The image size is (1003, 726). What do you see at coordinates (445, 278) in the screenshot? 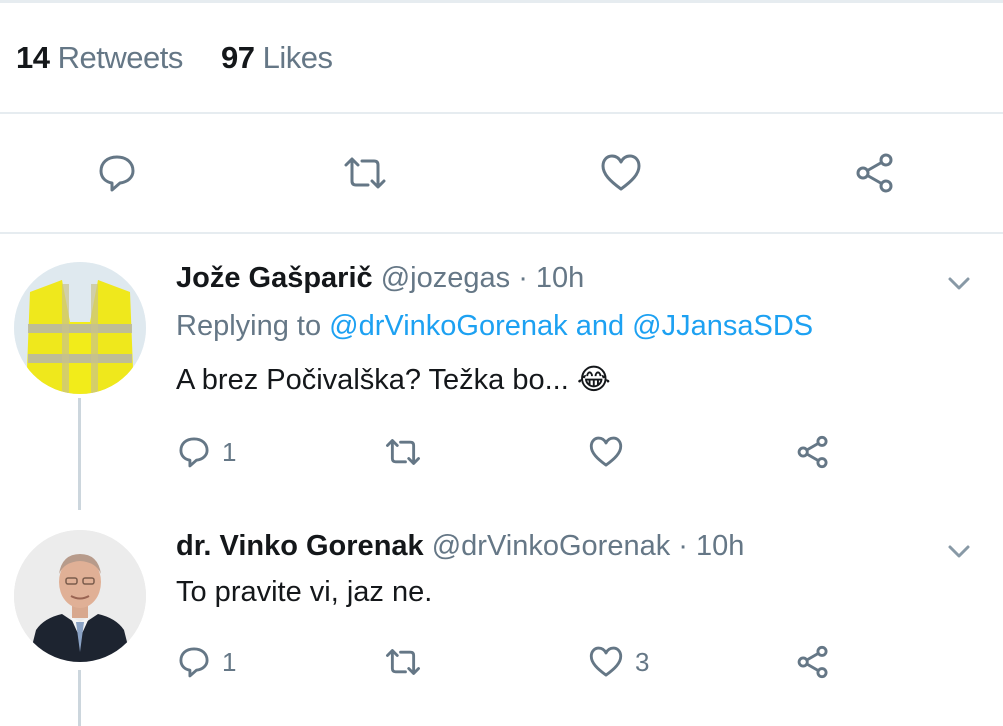
I see `author-handle: @jozegas` at bounding box center [445, 278].